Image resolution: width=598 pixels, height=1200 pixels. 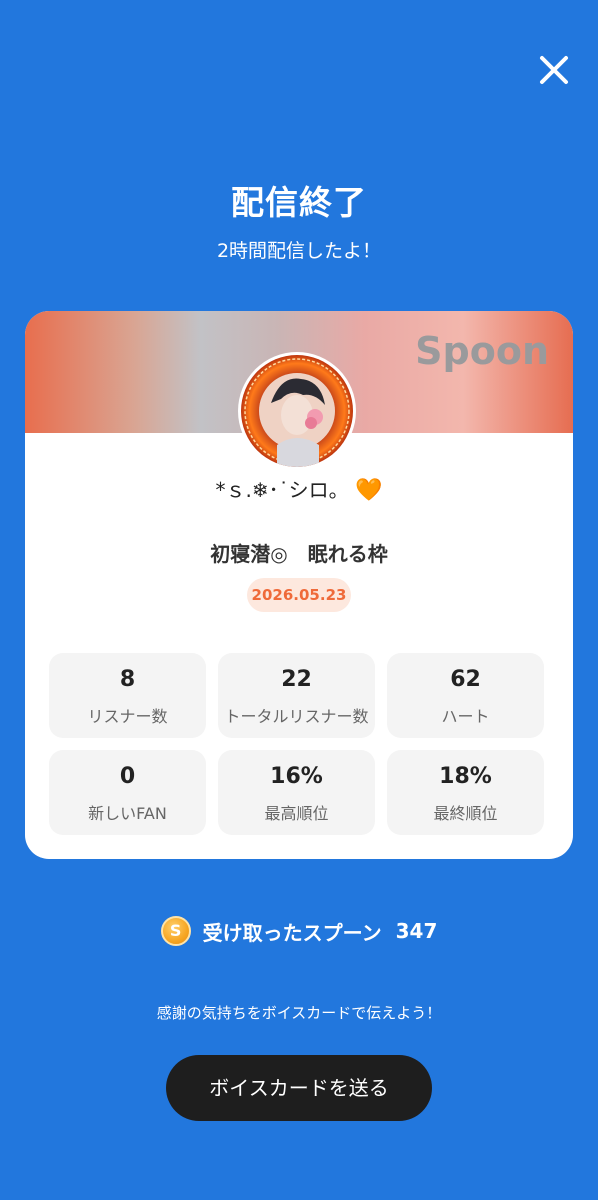 I want to click on stat-label: リスナー数, so click(x=127, y=716).